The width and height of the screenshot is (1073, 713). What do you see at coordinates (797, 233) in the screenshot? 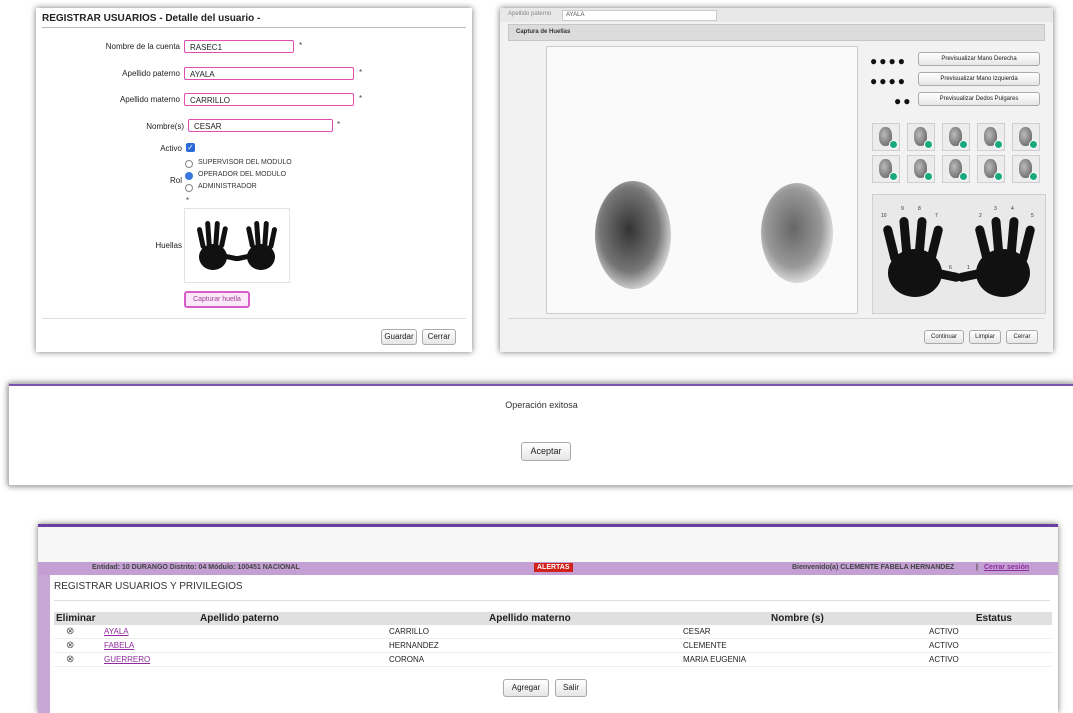
I see `right-fingerprint` at bounding box center [797, 233].